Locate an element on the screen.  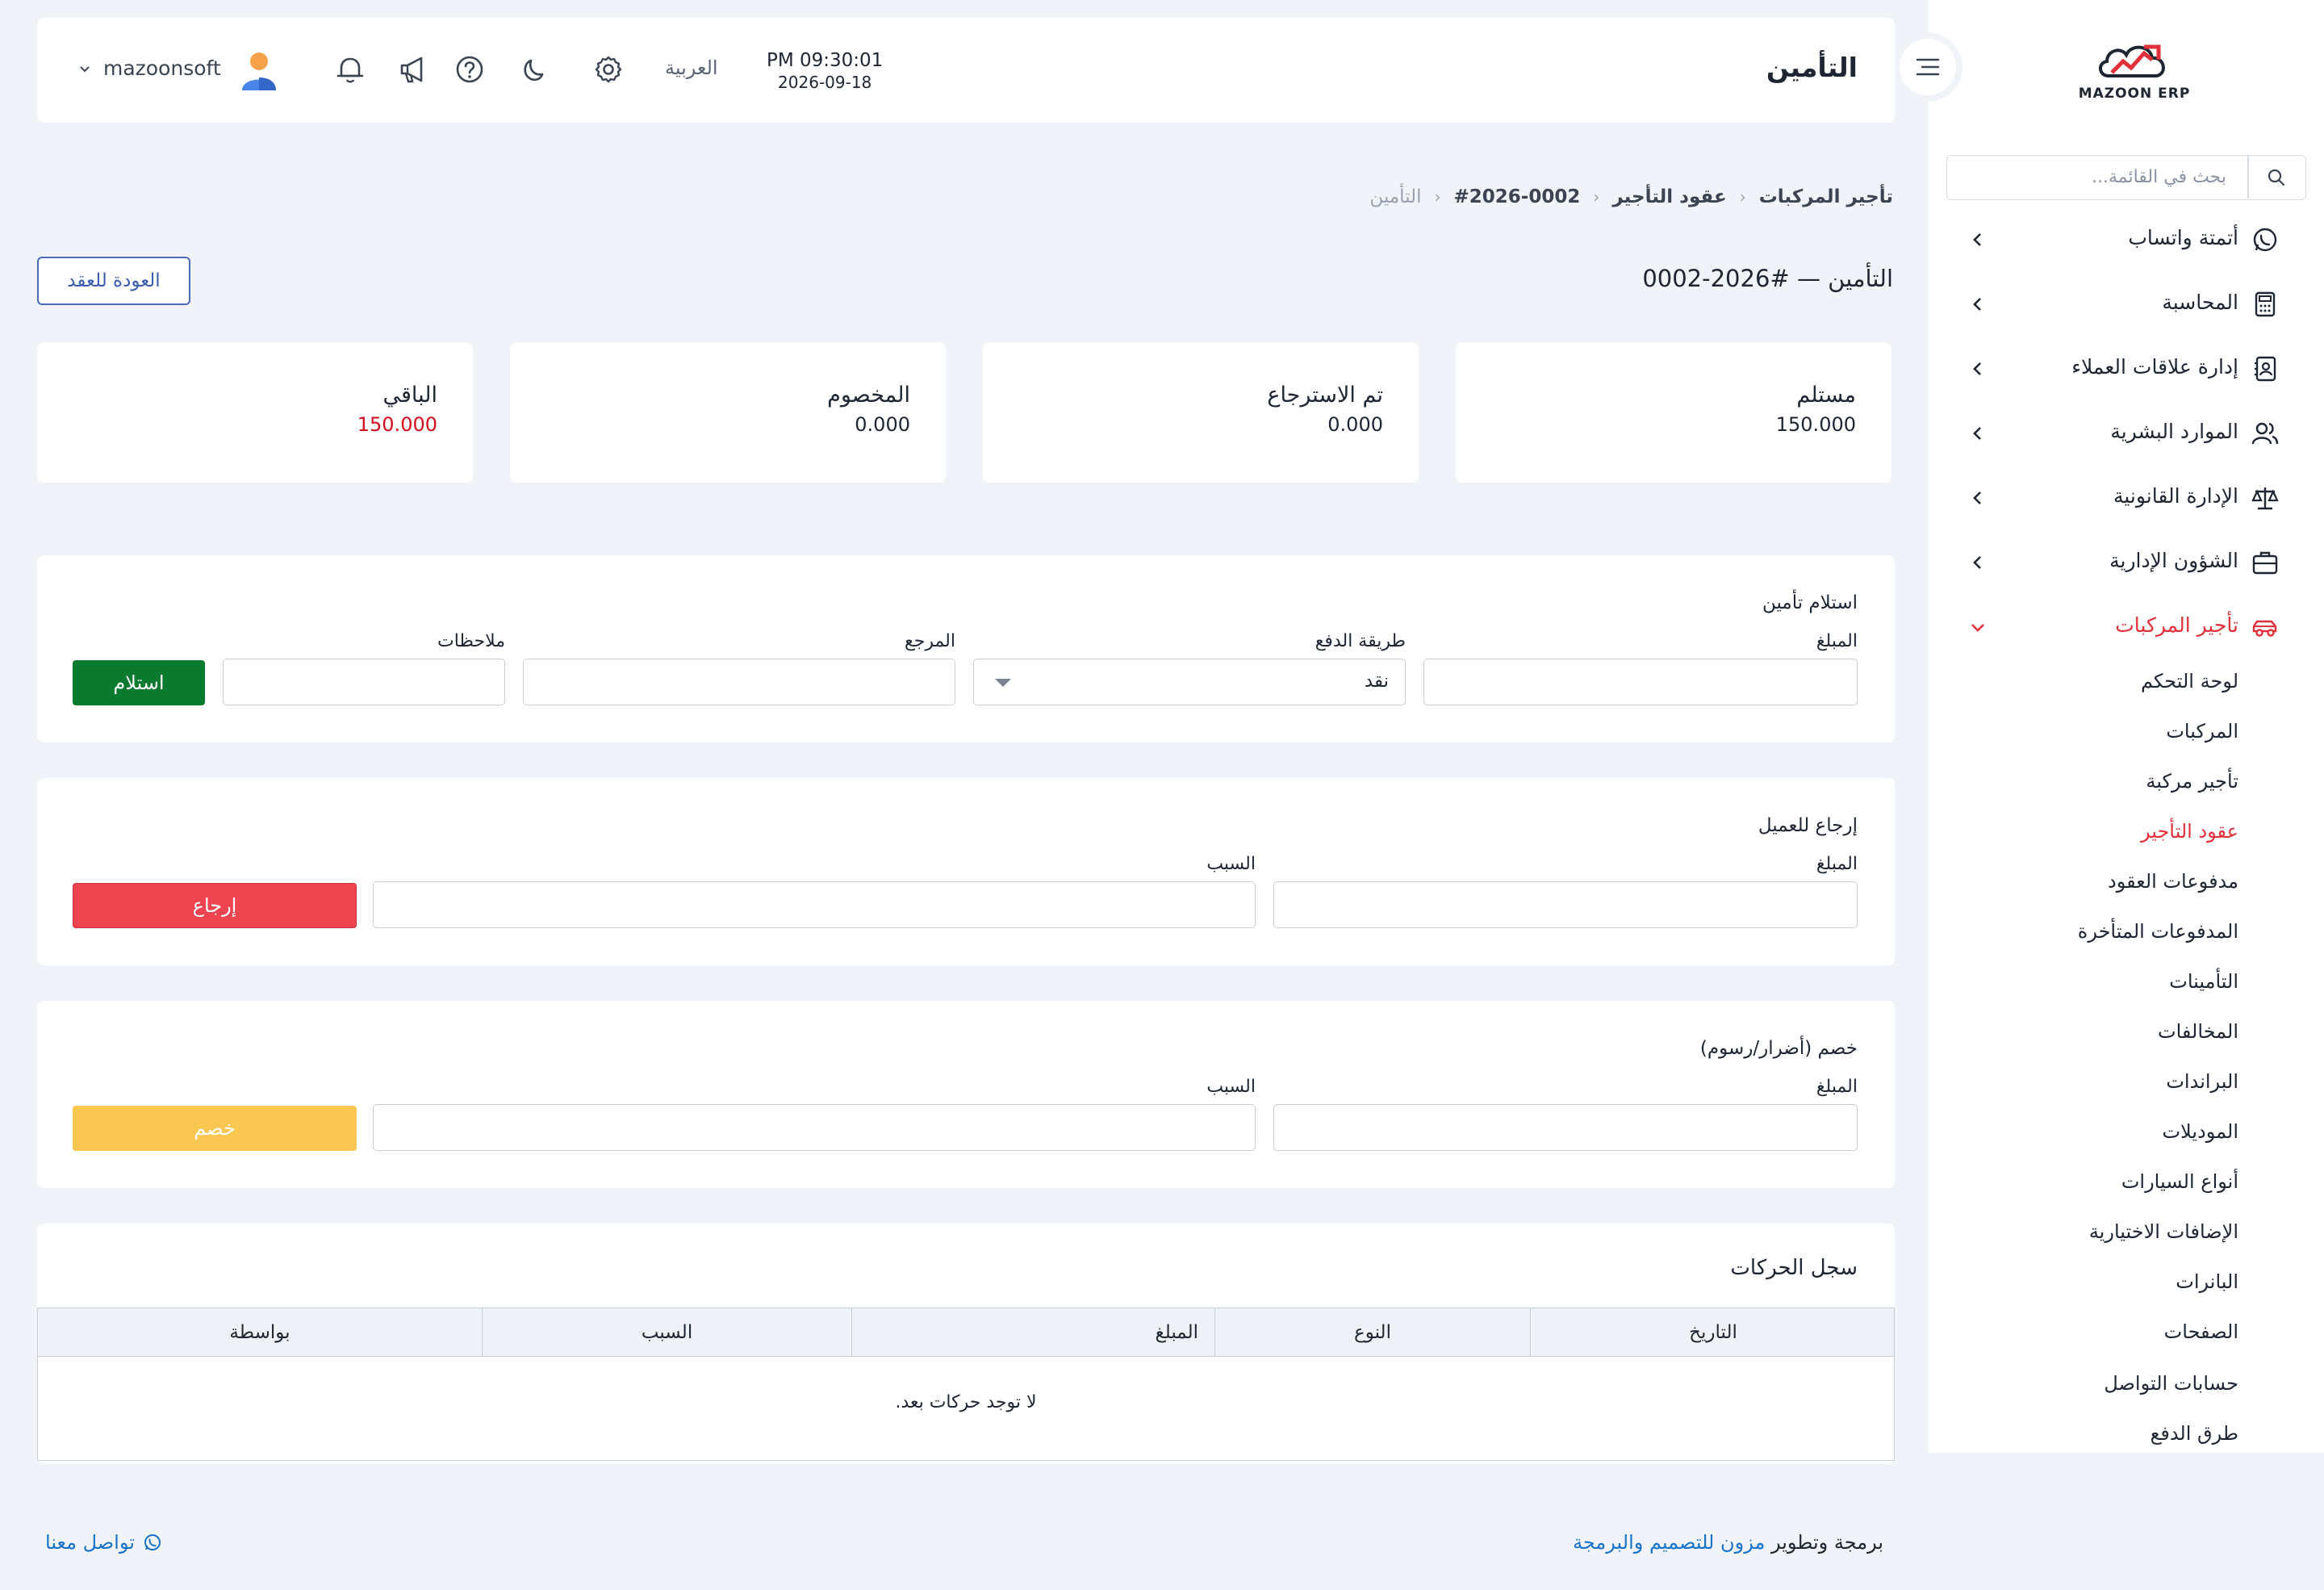
refund-button: إرجاع is located at coordinates (215, 905).